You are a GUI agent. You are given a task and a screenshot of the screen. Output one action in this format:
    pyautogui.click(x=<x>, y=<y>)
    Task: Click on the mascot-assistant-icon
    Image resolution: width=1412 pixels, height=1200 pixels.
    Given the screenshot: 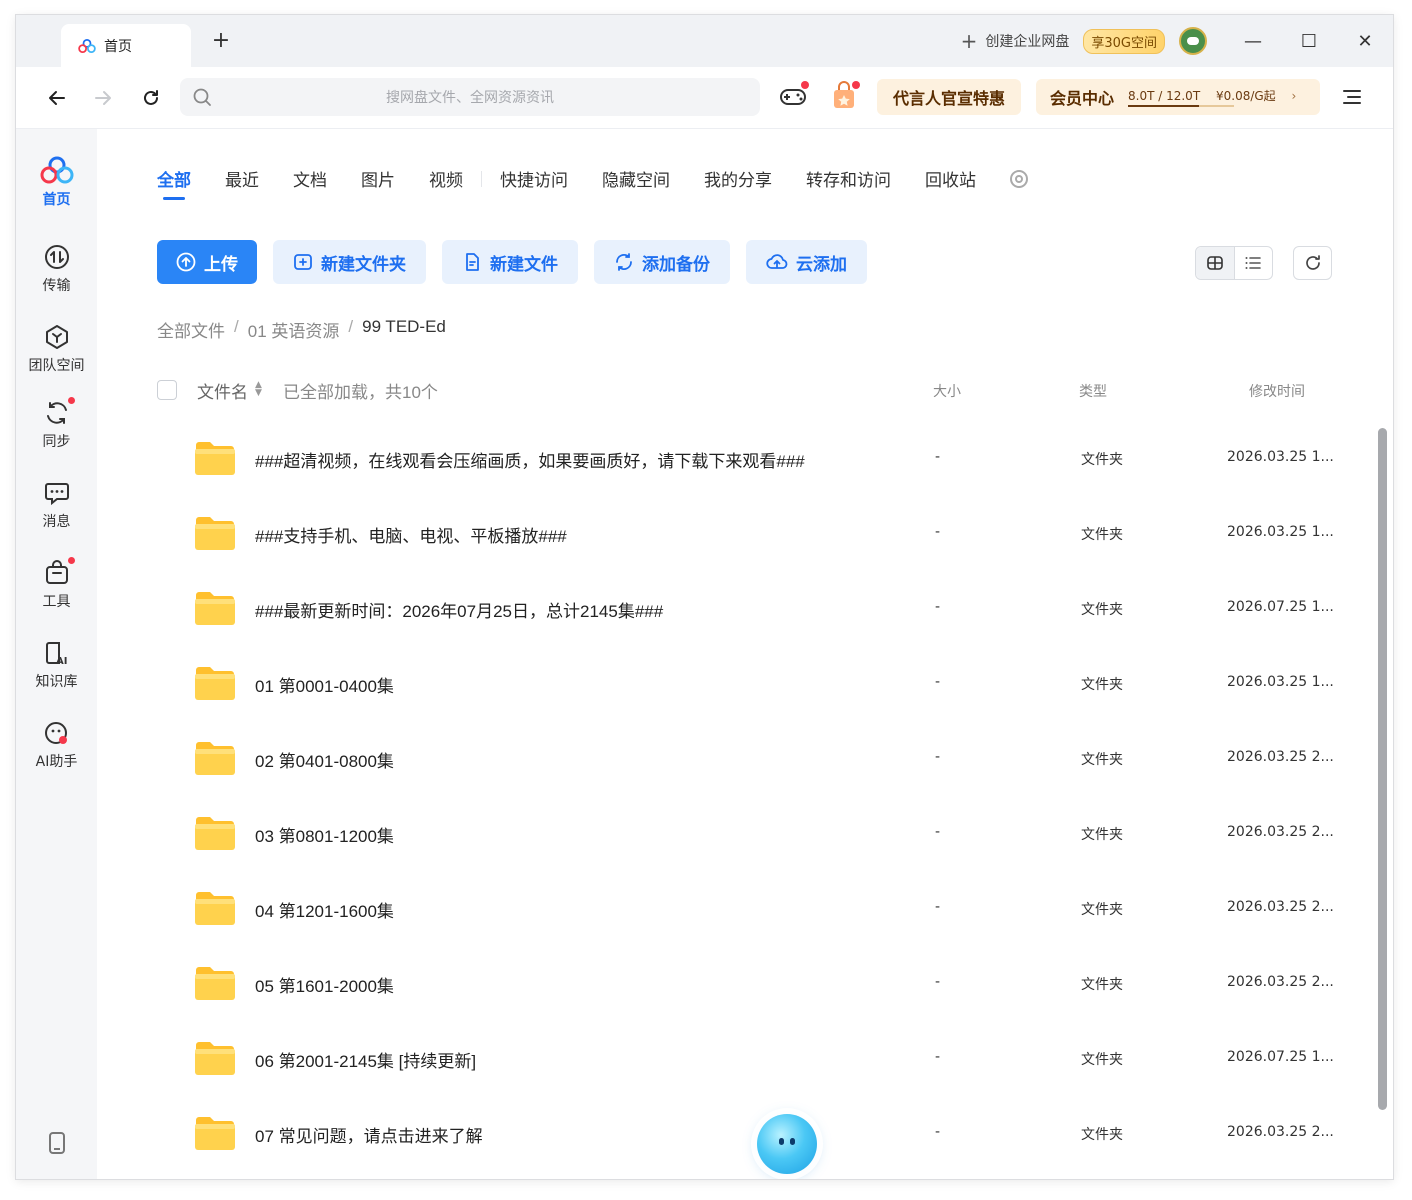 What is the action you would take?
    pyautogui.click(x=787, y=1144)
    